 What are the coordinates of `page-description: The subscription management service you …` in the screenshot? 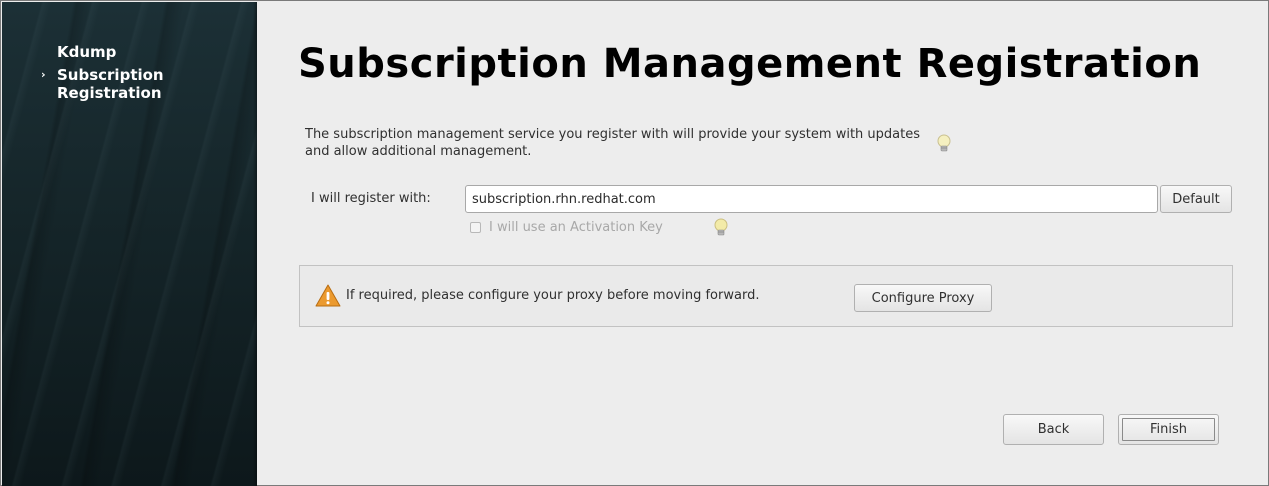 It's located at (612, 143).